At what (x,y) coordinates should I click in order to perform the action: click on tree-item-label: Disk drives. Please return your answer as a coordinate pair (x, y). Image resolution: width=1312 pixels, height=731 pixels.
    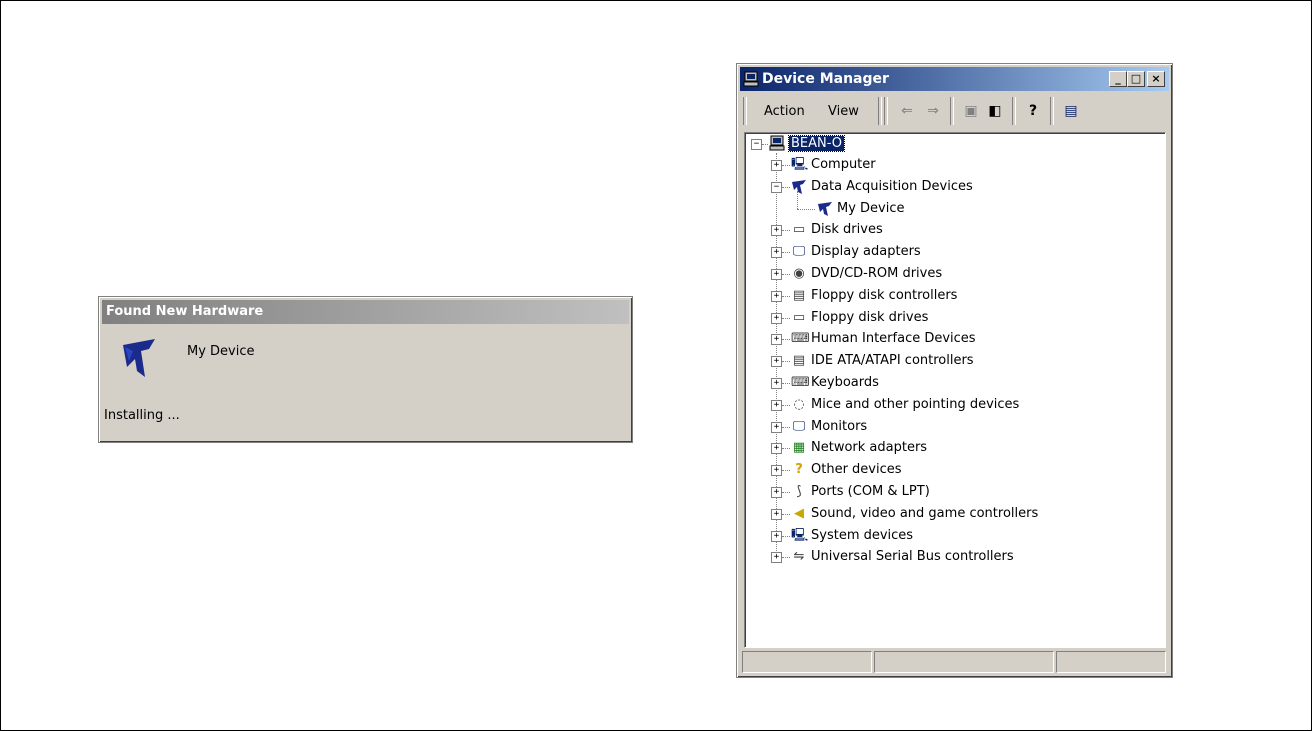
    Looking at the image, I should click on (847, 230).